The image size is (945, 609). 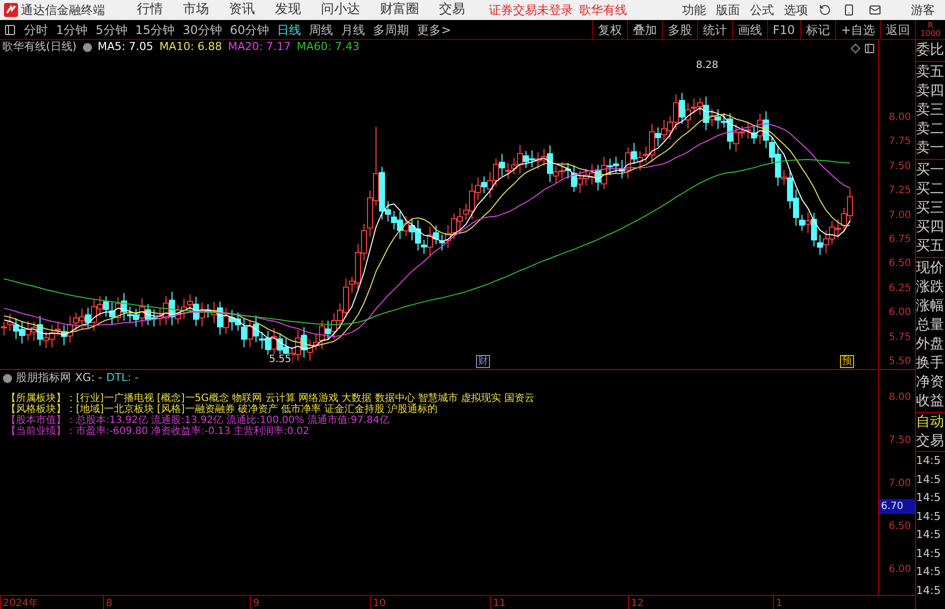 I want to click on menu-item: 行情, so click(x=150, y=10).